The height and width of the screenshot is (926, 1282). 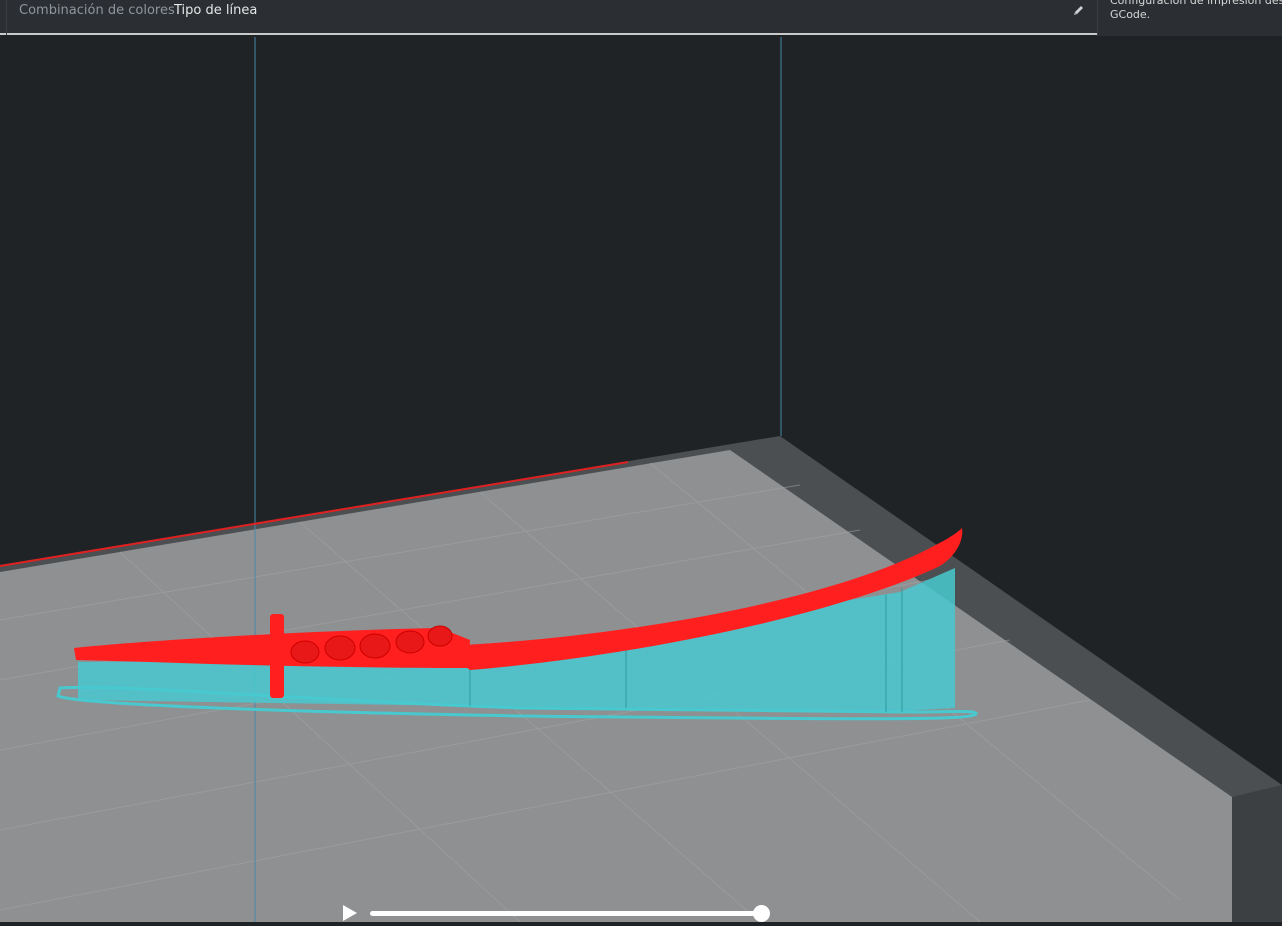 I want to click on print-settings-panel: Configuración de impresión desde GCode., so click(x=1189, y=18).